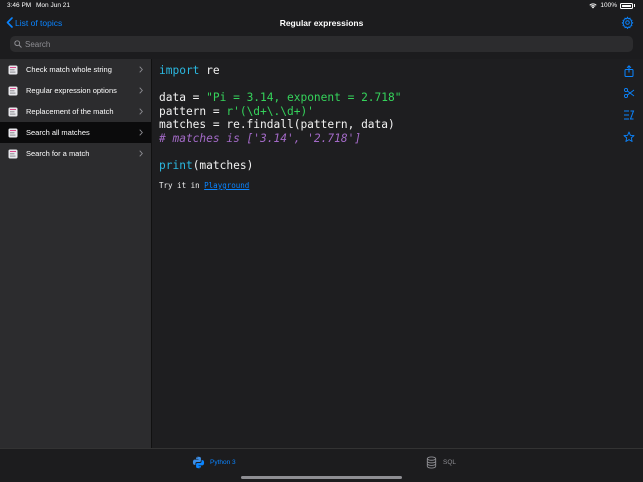 The width and height of the screenshot is (643, 482). I want to click on try-it-line: Try it in Playground, so click(204, 185).